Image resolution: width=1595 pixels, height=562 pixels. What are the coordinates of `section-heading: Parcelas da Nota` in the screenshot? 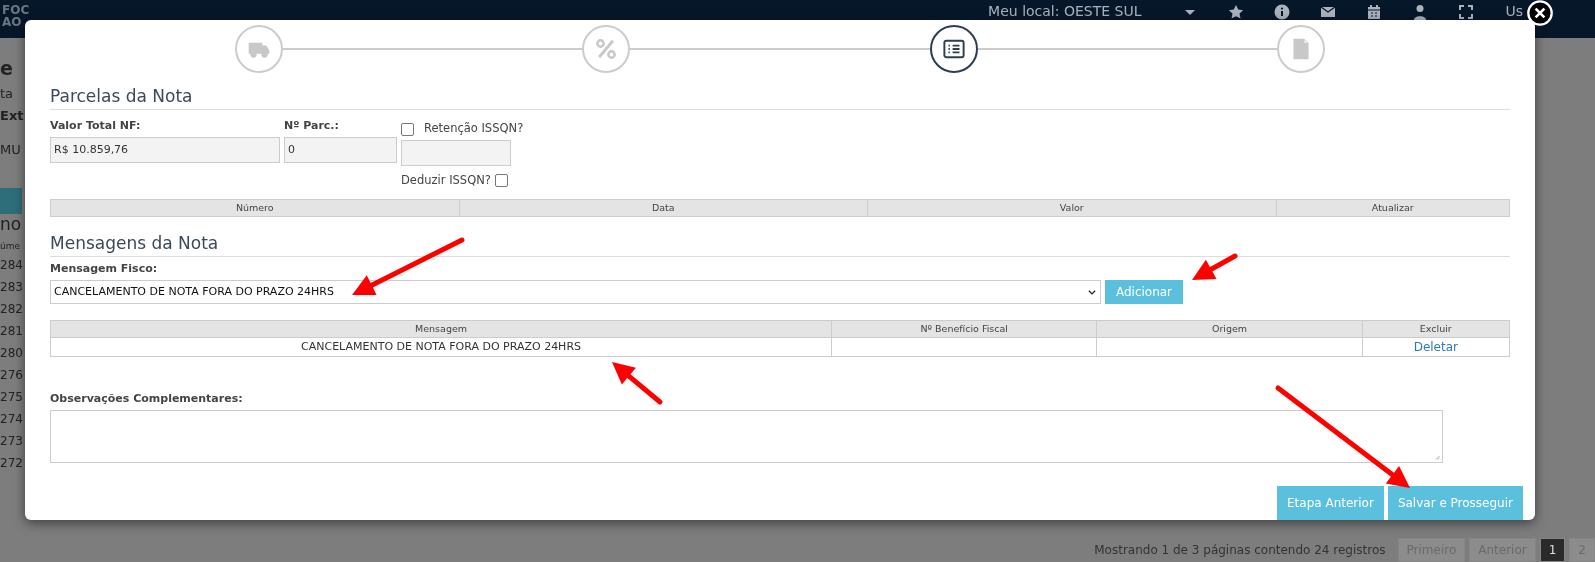 It's located at (780, 94).